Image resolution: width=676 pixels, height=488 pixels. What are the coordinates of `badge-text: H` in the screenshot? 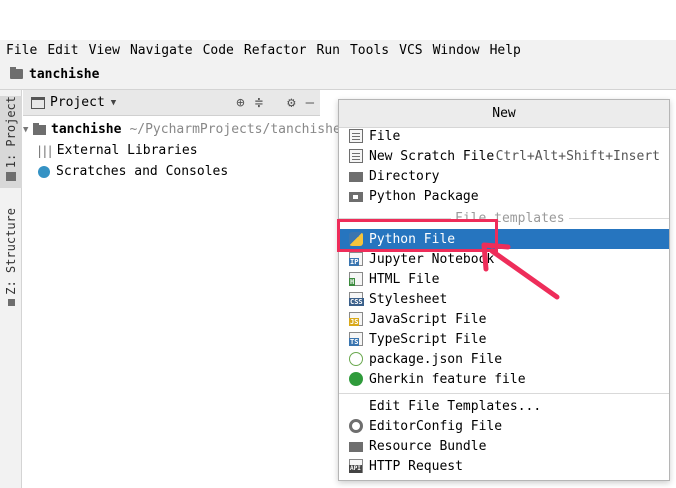 It's located at (352, 282).